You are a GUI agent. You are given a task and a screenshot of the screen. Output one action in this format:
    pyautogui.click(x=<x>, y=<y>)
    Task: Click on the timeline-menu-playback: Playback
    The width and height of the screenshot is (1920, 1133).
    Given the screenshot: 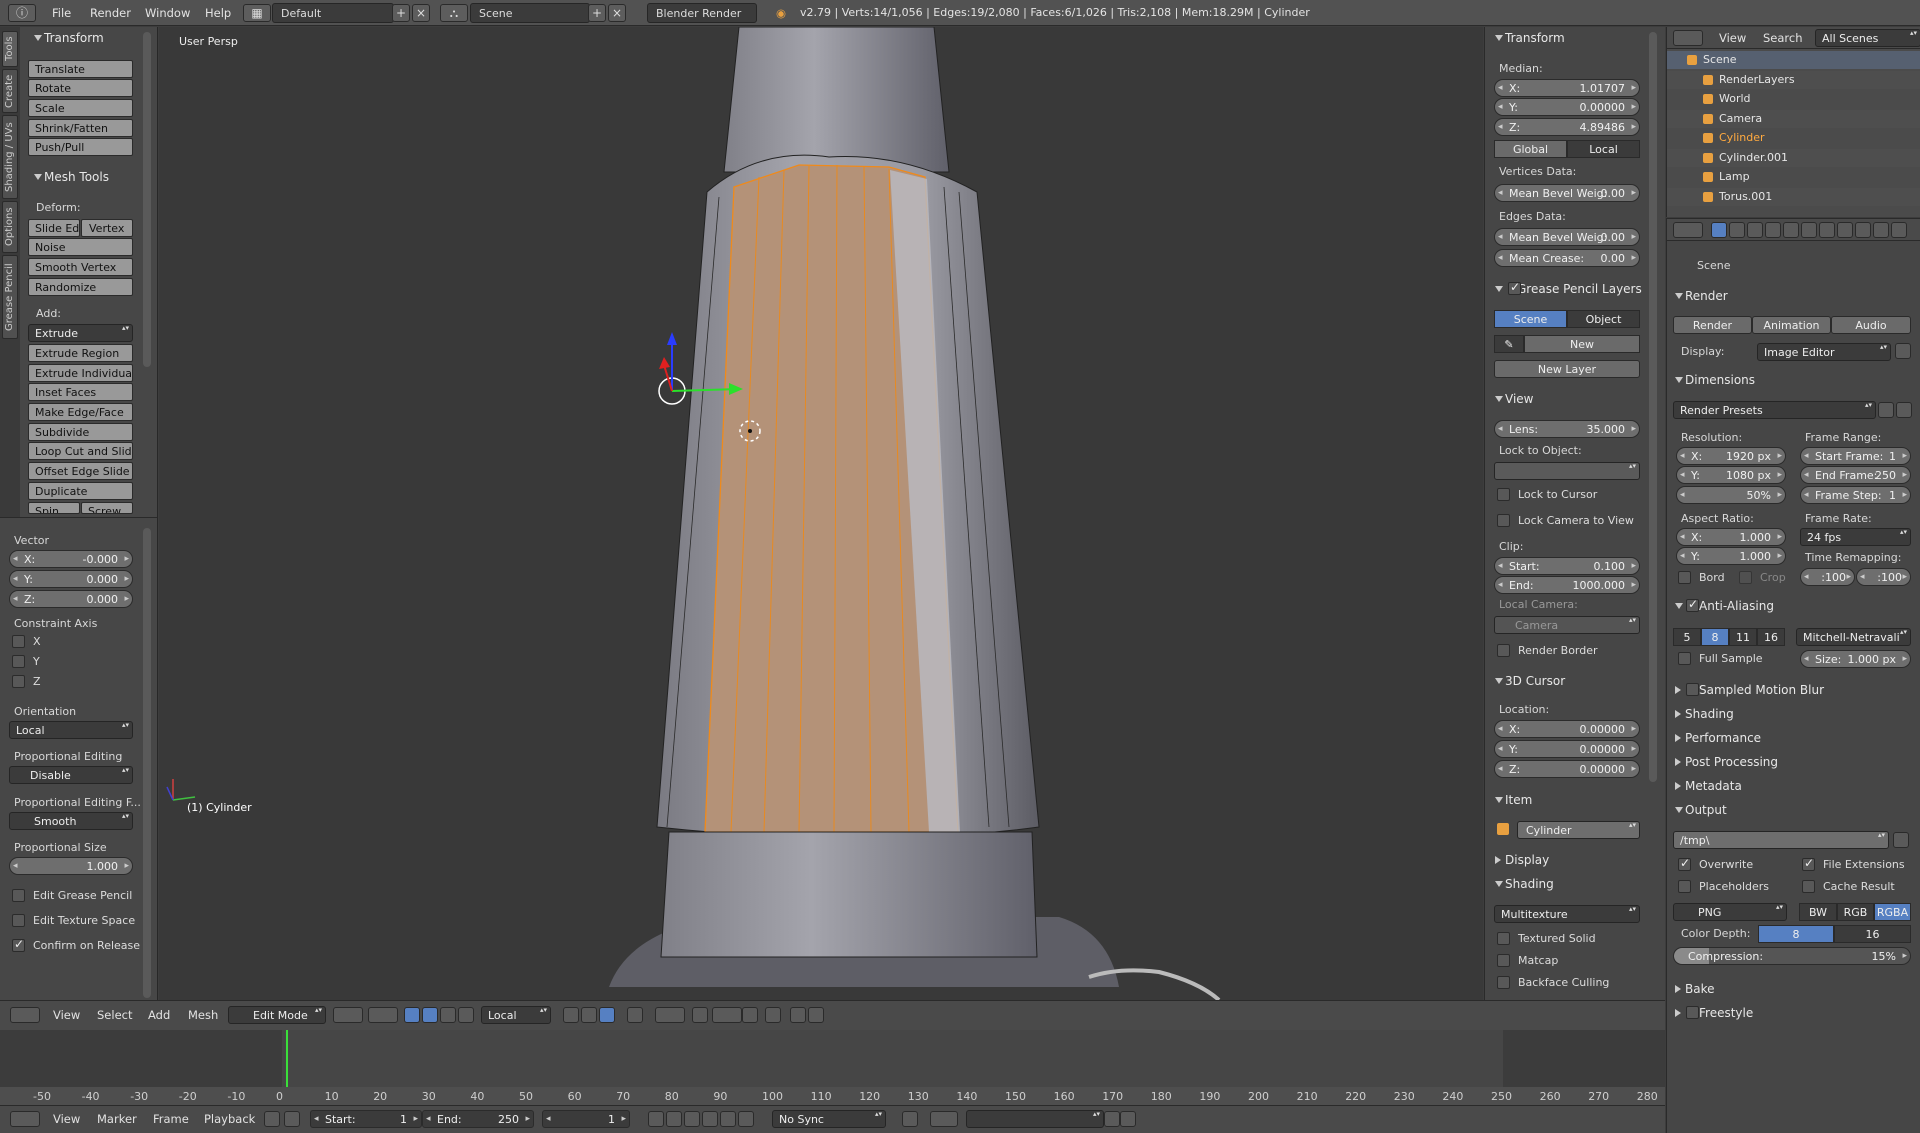 What is the action you would take?
    pyautogui.click(x=229, y=1119)
    